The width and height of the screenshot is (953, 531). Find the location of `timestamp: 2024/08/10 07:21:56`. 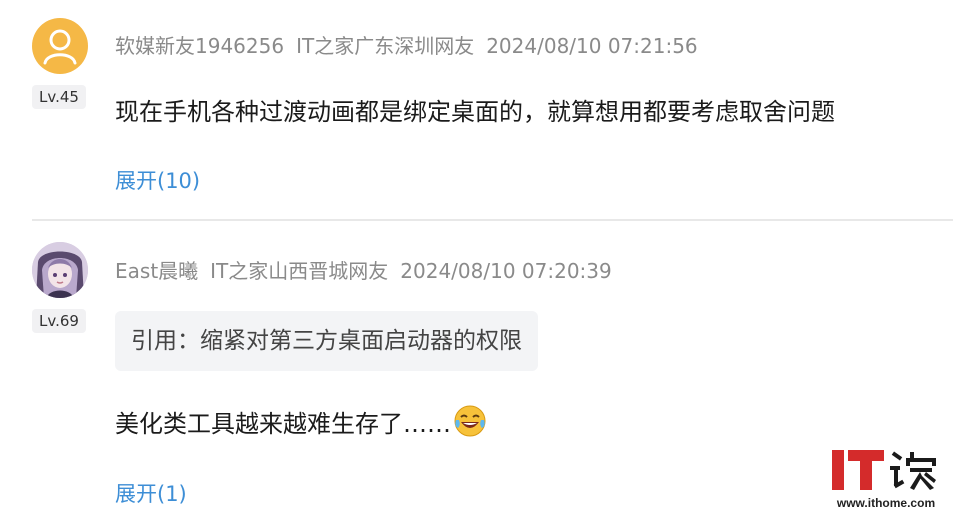

timestamp: 2024/08/10 07:21:56 is located at coordinates (592, 46).